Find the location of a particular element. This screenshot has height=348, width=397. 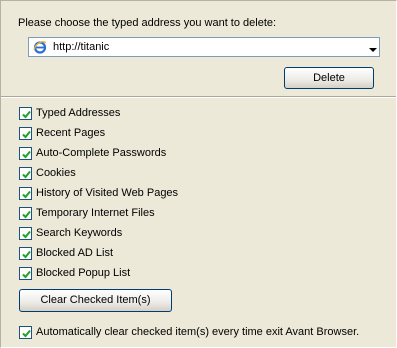

delete-button: Delete is located at coordinates (329, 78).